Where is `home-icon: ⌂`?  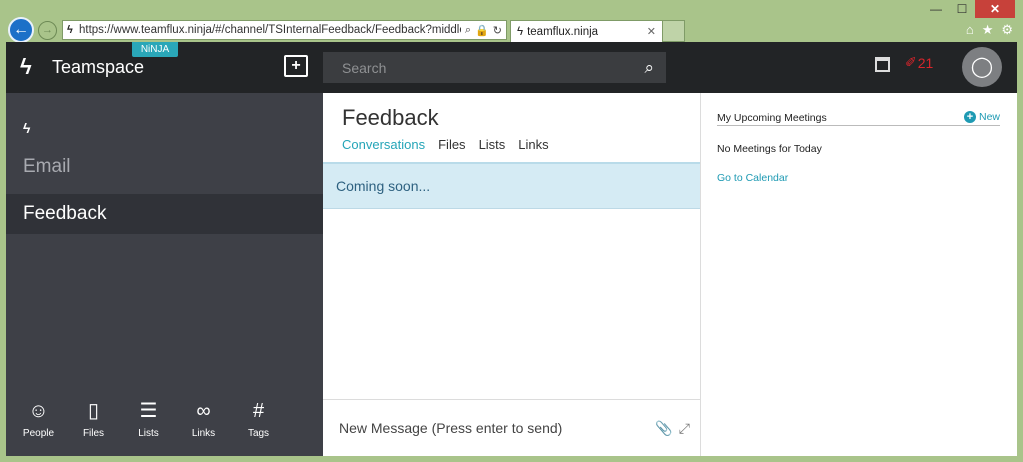 home-icon: ⌂ is located at coordinates (970, 30).